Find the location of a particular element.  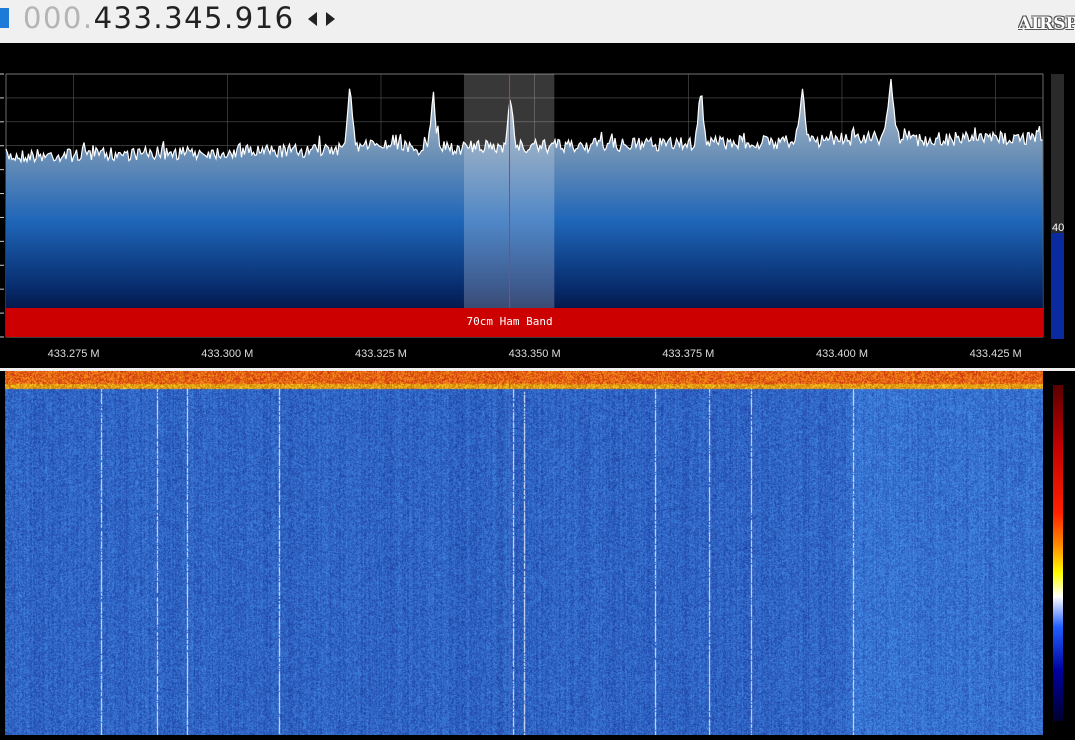

frequency-tick-label: 433.350 M is located at coordinates (535, 354).